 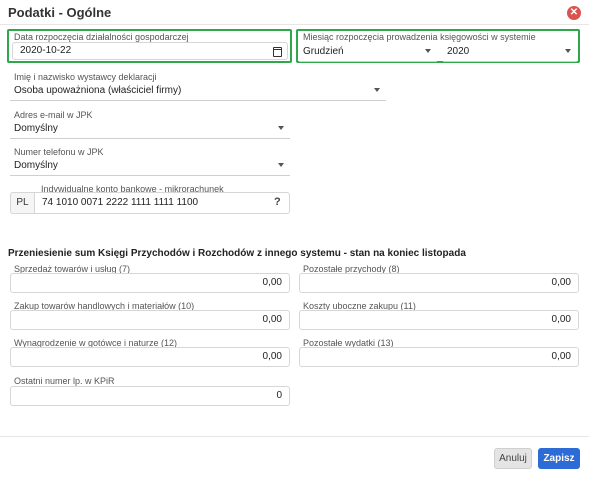 I want to click on bank-account-input: 74 1010 0071 2222 1111 1111 1100, so click(x=162, y=203).